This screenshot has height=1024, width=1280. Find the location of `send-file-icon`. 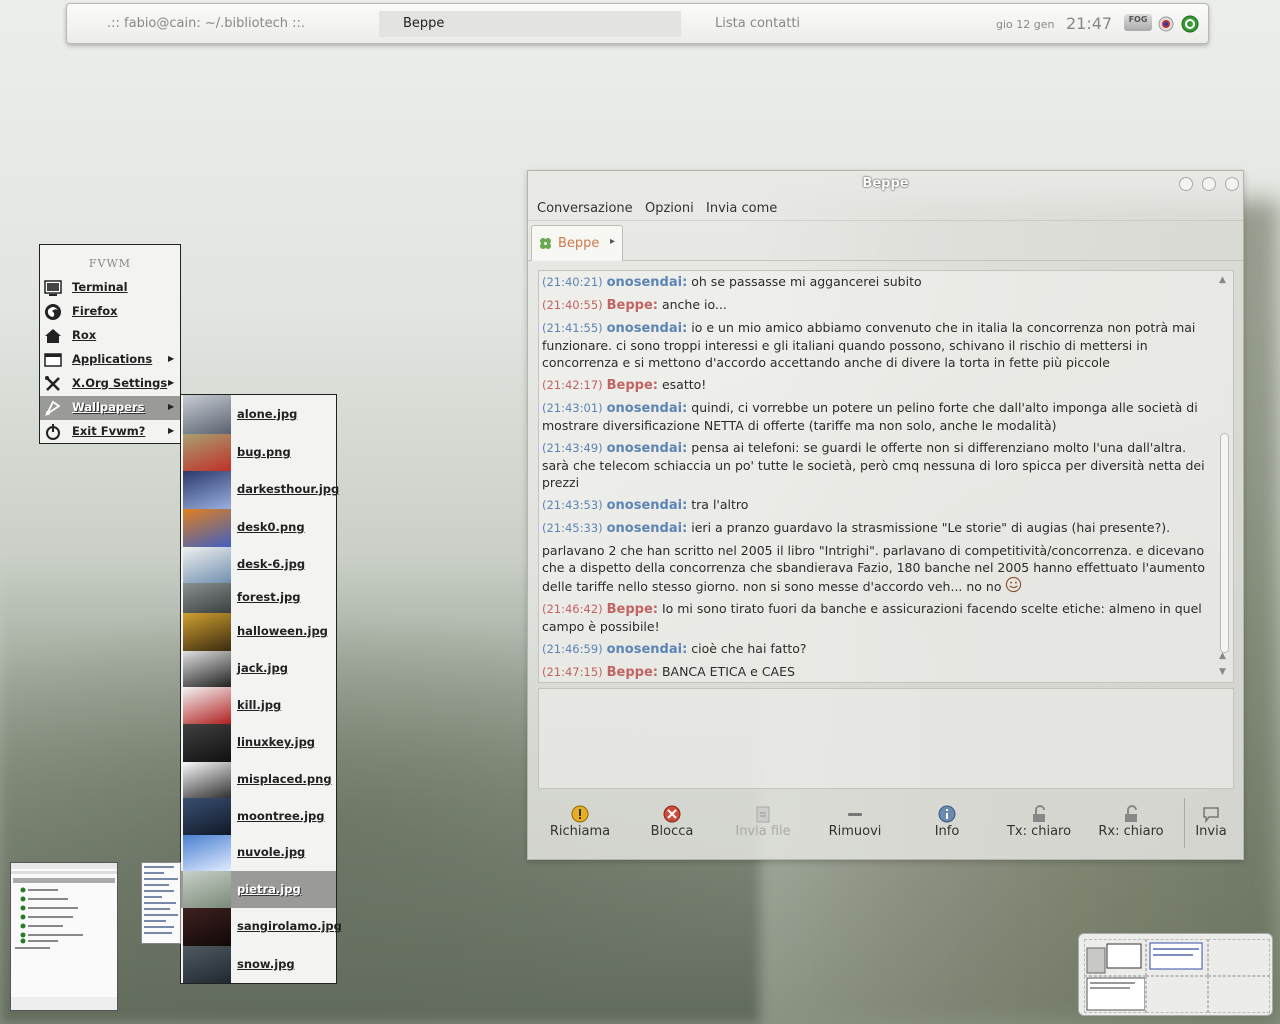

send-file-icon is located at coordinates (763, 814).